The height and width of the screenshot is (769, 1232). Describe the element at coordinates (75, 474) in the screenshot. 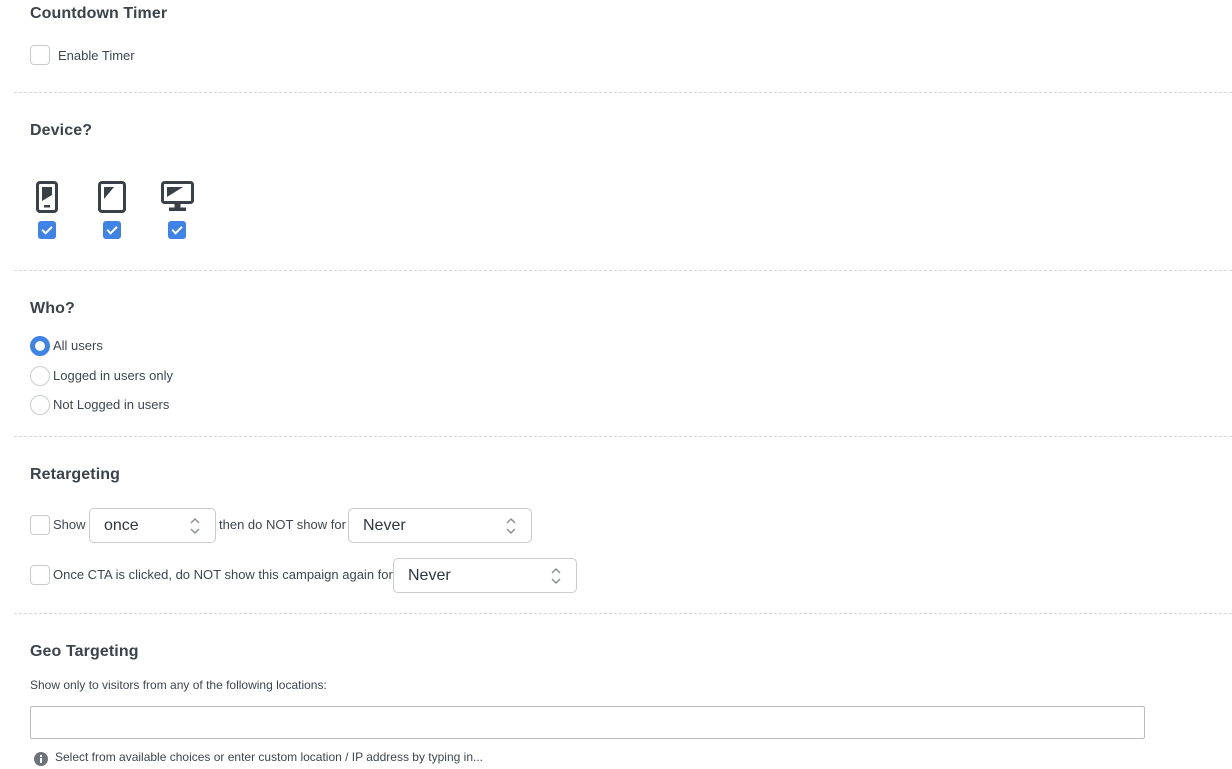

I see `retargeting-title: Retargeting` at that location.